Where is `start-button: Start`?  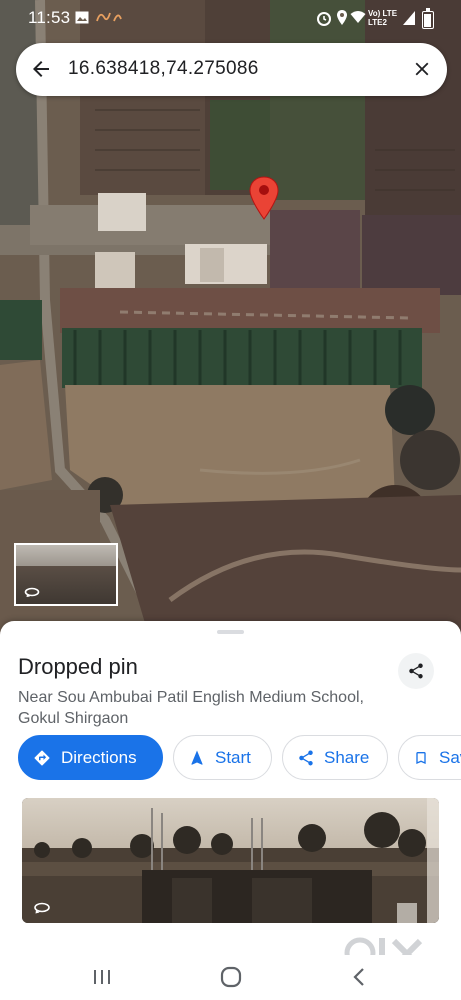 start-button: Start is located at coordinates (222, 757).